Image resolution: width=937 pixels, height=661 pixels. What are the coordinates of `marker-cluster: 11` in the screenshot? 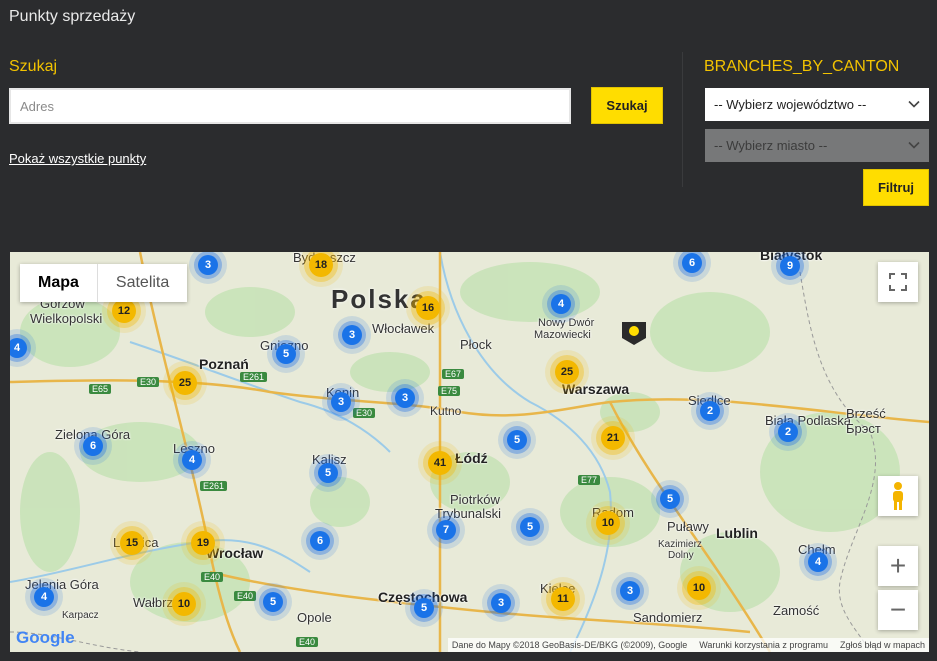 It's located at (563, 599).